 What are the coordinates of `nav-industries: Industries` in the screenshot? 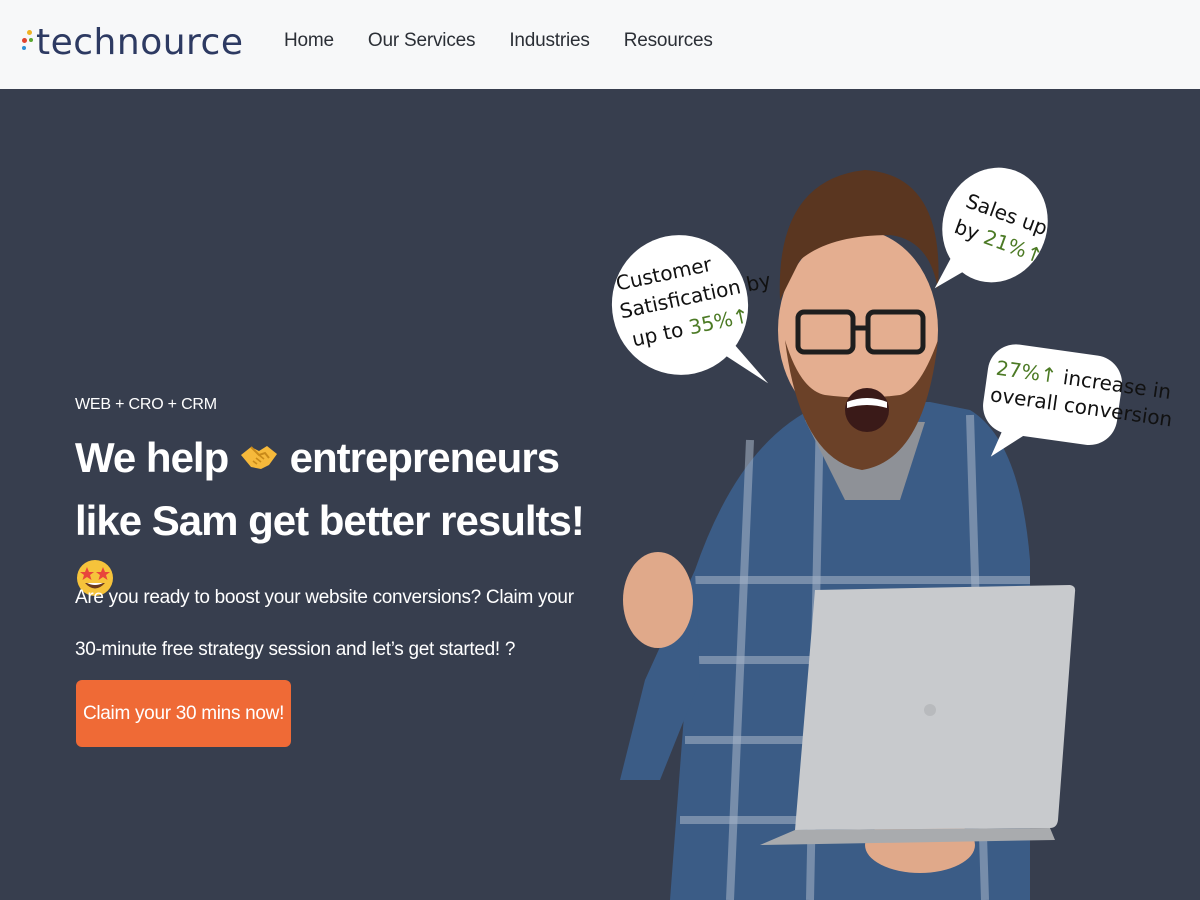 It's located at (549, 41).